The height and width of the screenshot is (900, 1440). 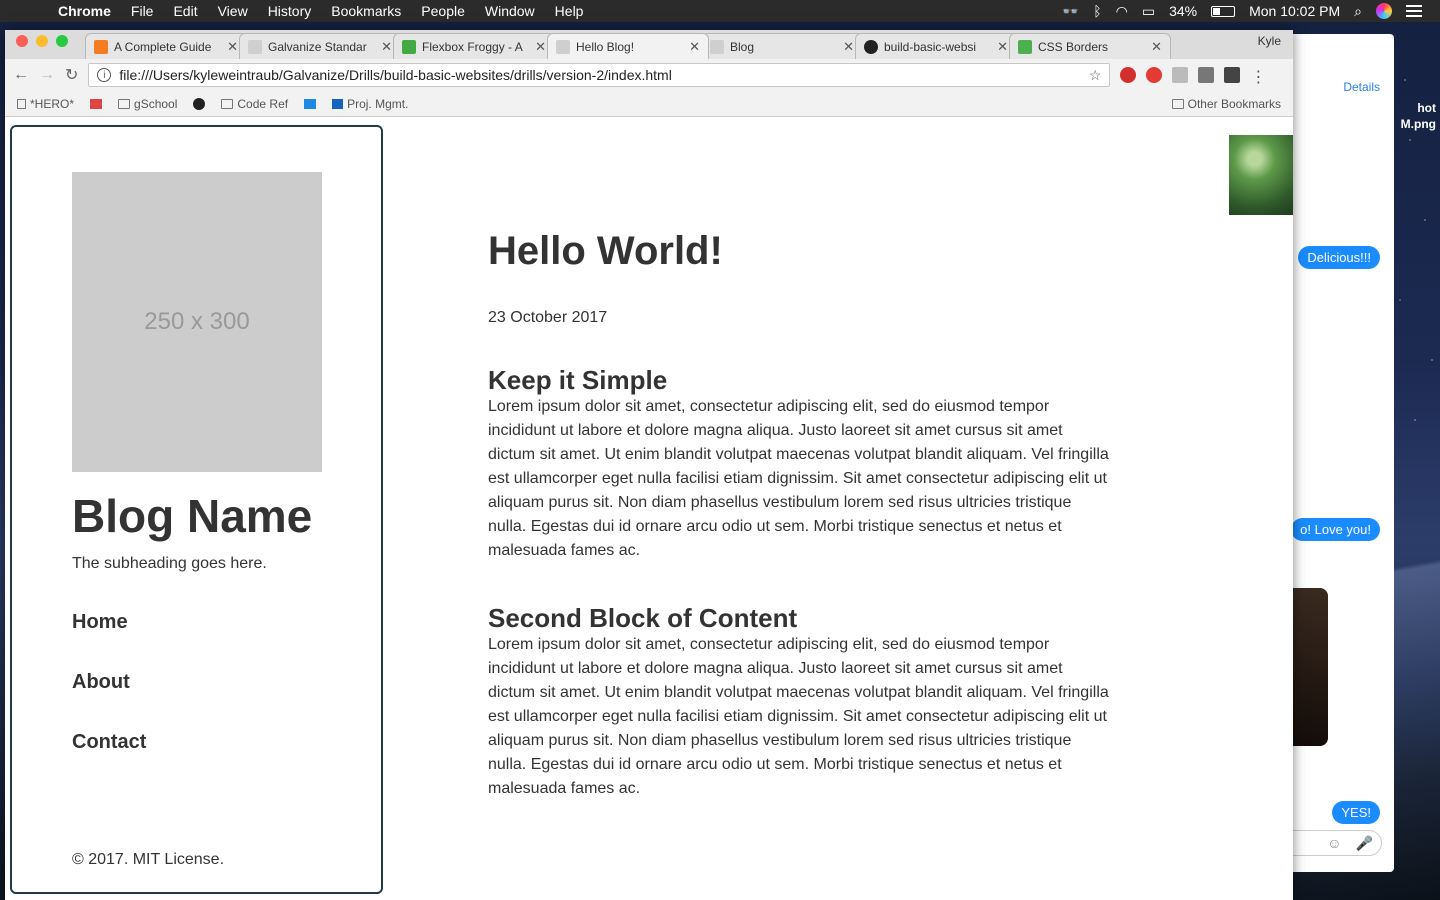 I want to click on message-bubble: YES!, so click(x=1356, y=812).